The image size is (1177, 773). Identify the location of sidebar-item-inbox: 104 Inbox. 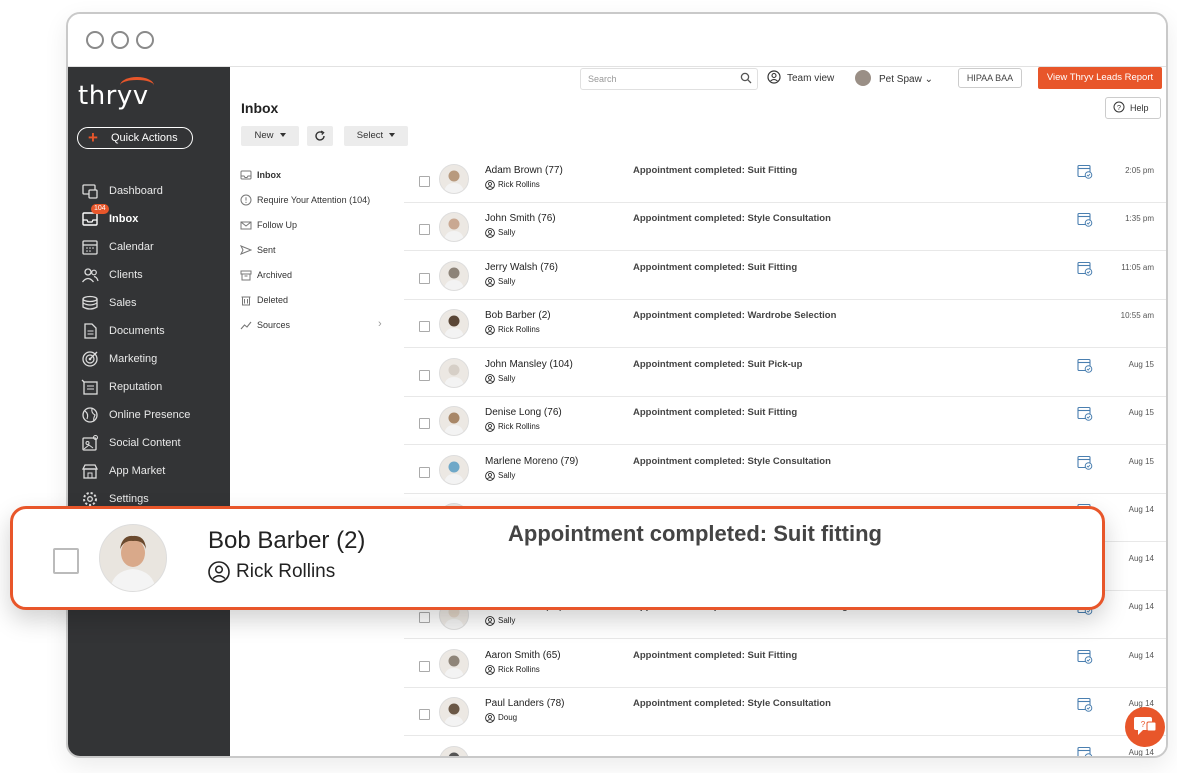
(155, 217).